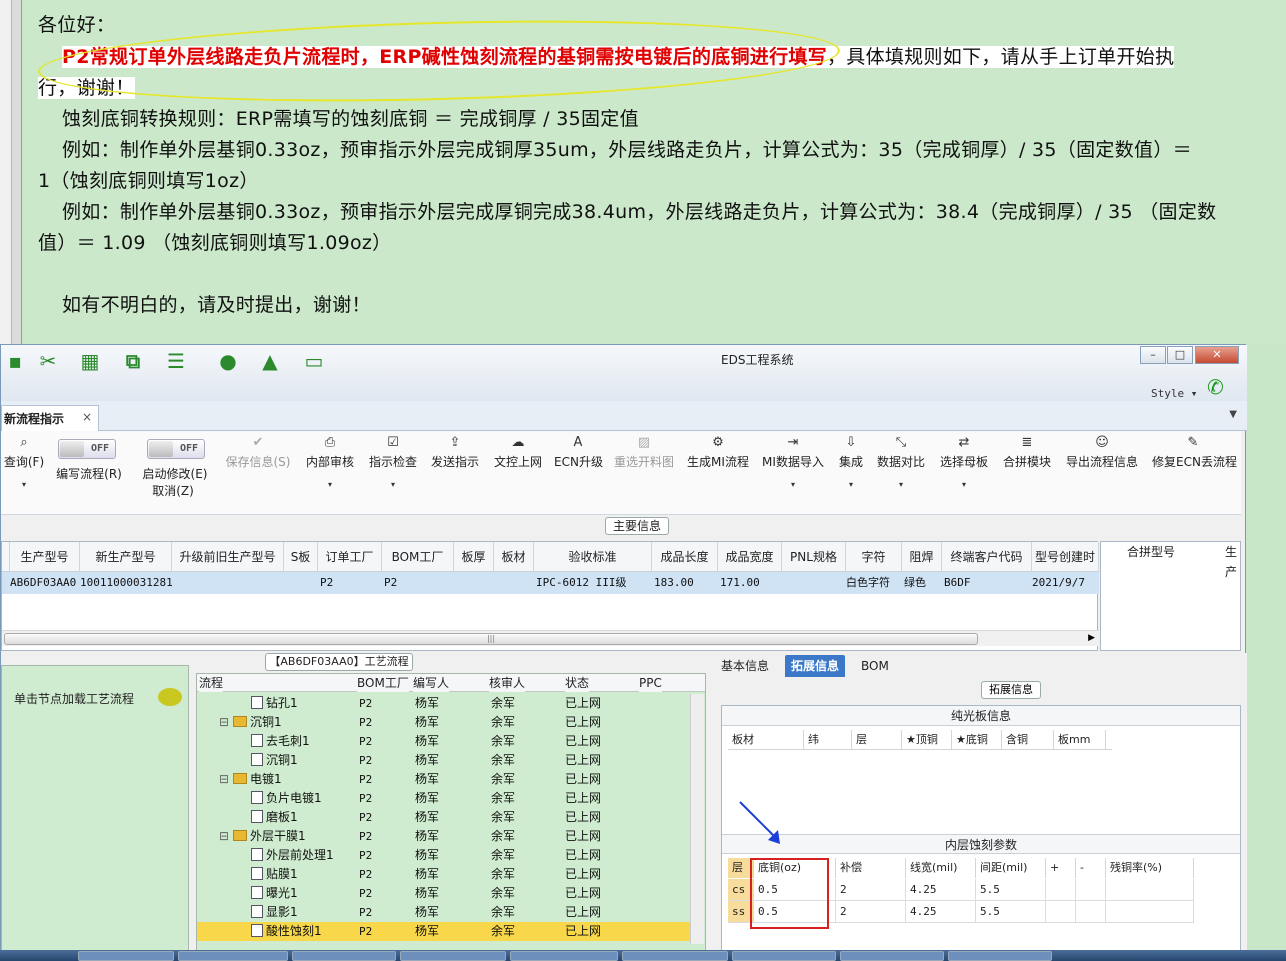  What do you see at coordinates (593, 557) in the screenshot?
I see `grid-col-header: 验收标准` at bounding box center [593, 557].